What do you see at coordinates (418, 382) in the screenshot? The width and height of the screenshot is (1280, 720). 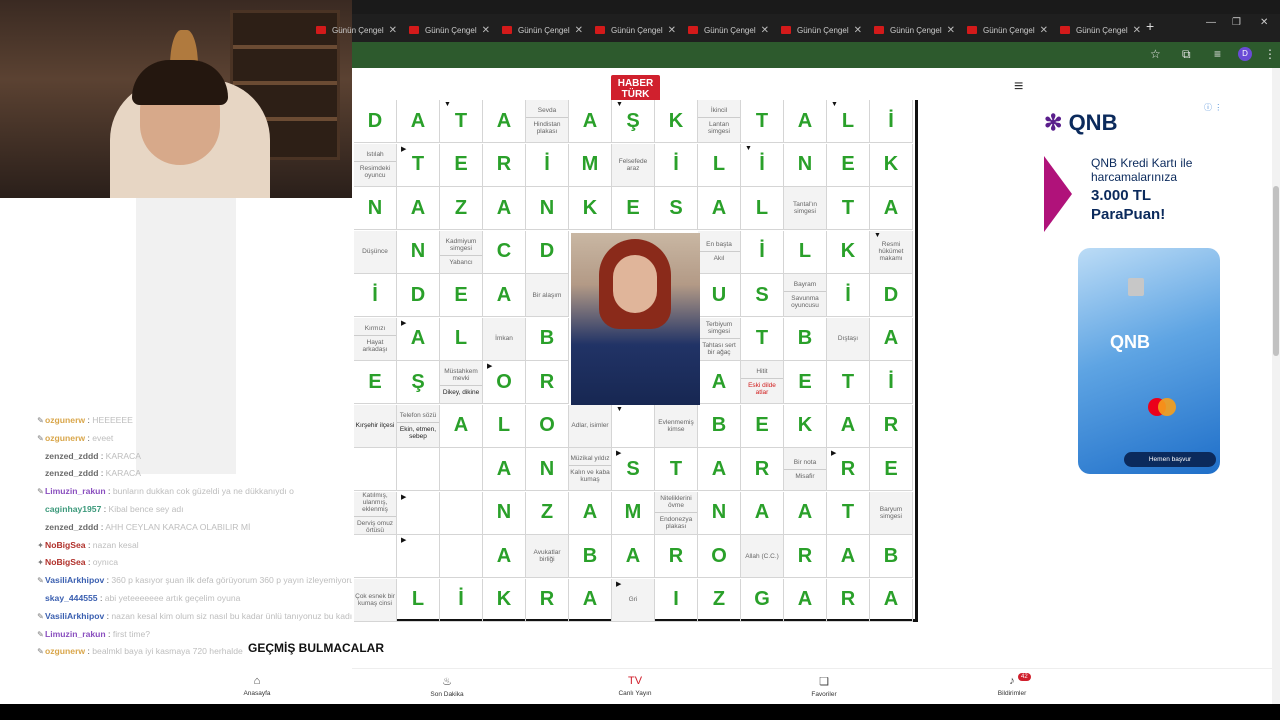 I see `crossword-letter-cell: Ş` at bounding box center [418, 382].